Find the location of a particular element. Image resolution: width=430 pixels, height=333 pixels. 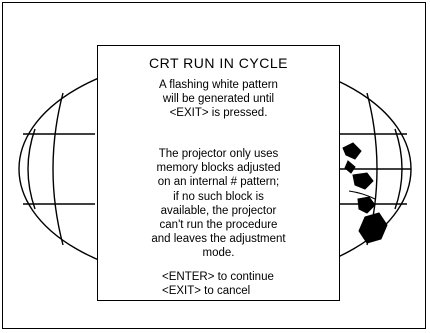

dialog-actions: <ENTER> to continue <EXIT> to cancel is located at coordinates (218, 284).